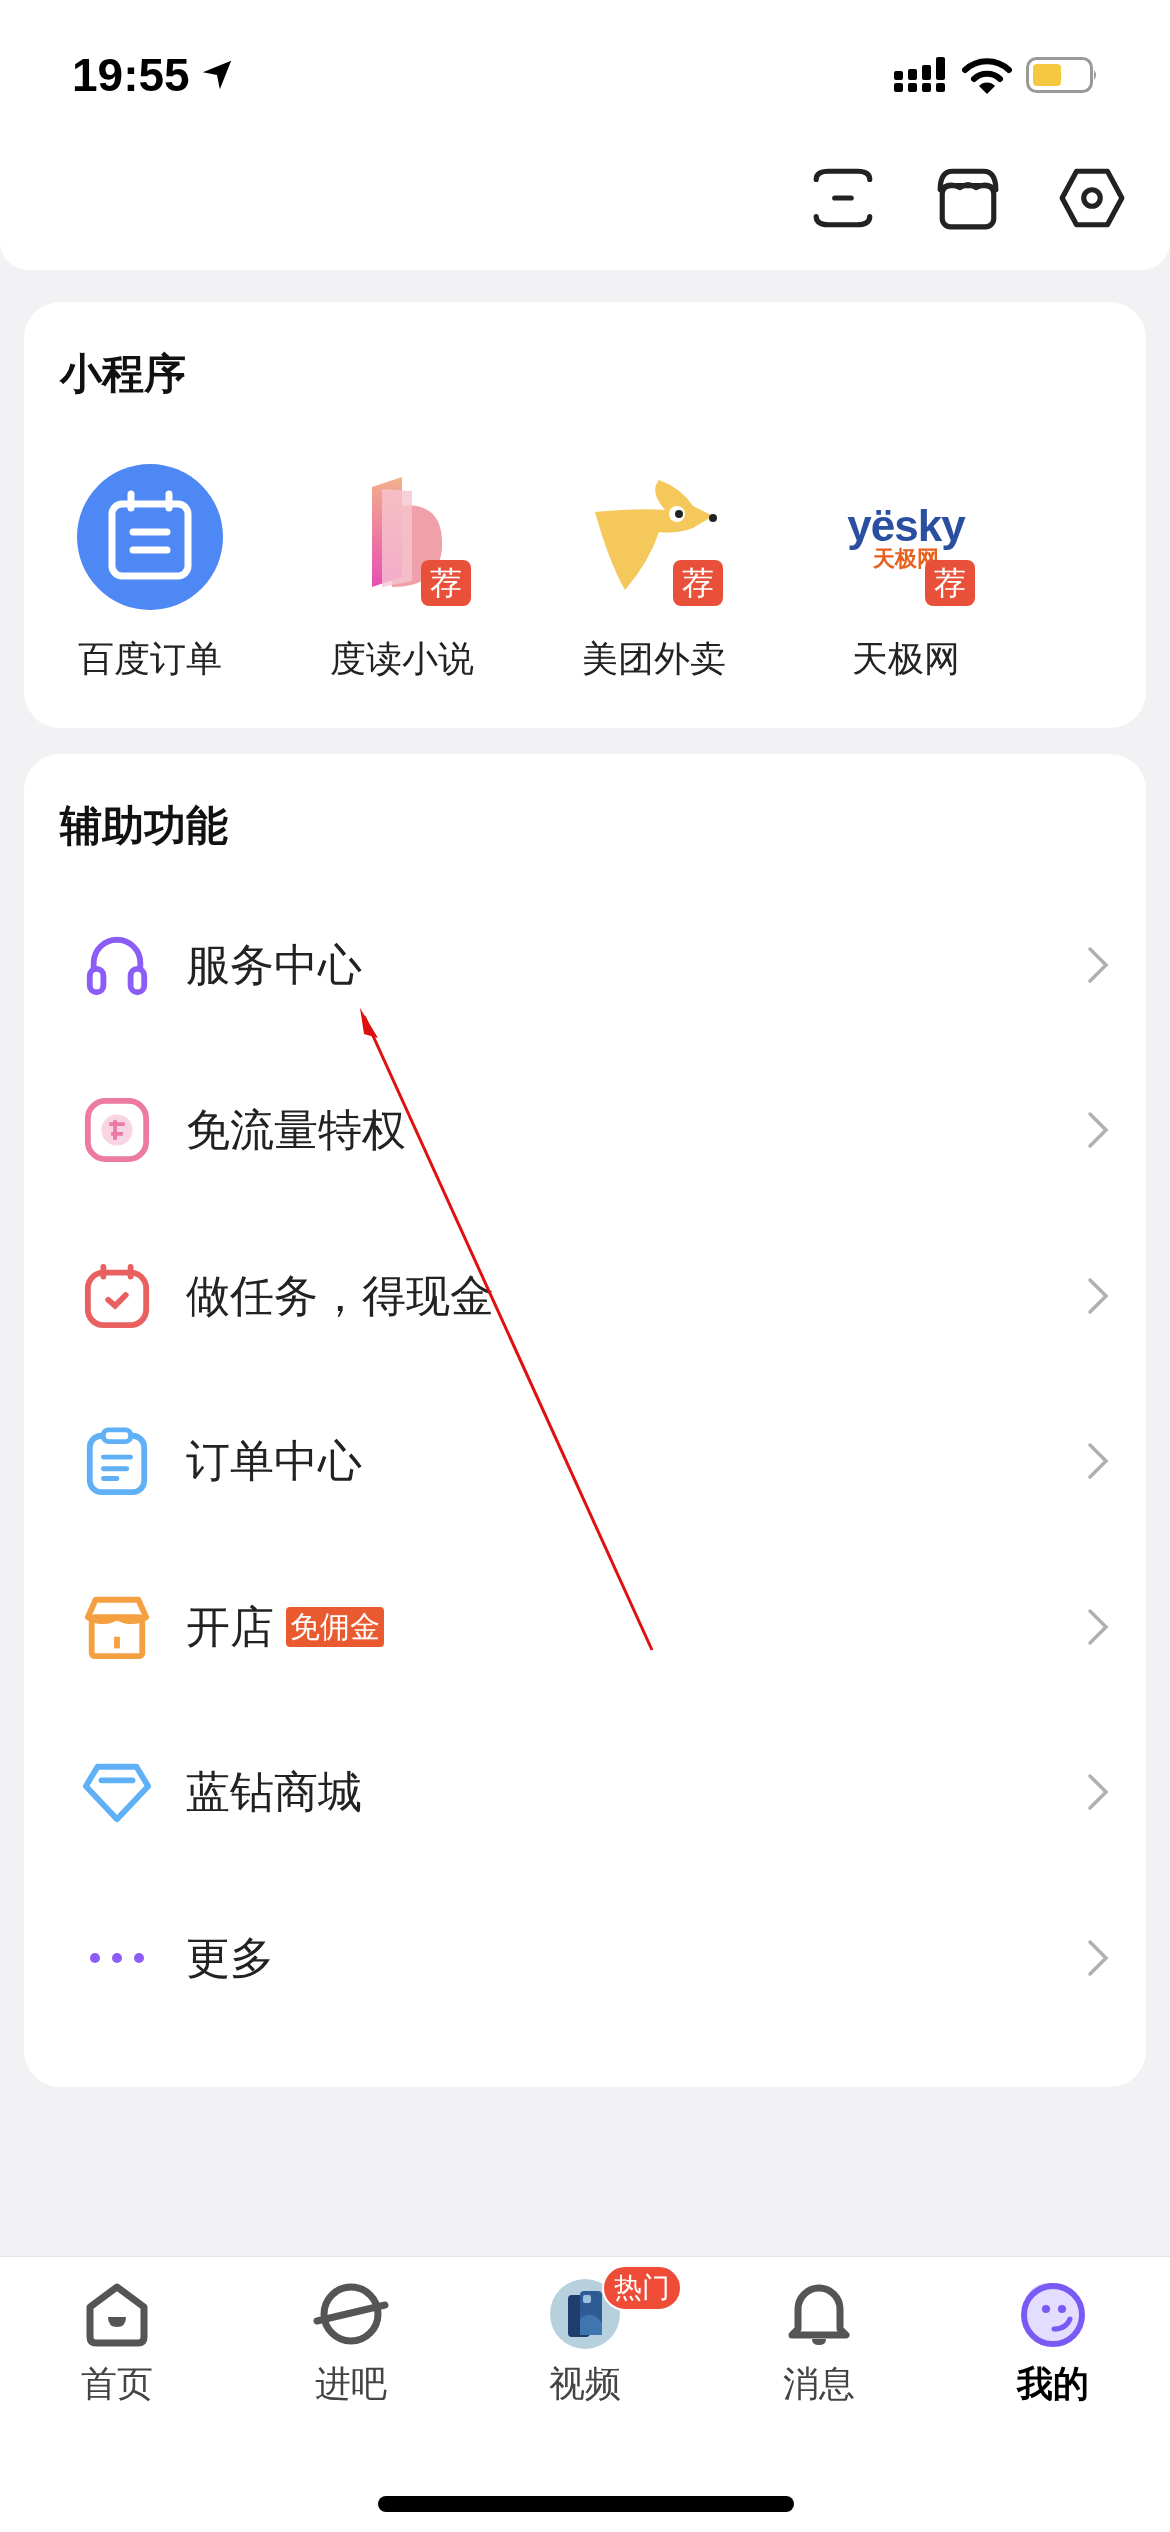  What do you see at coordinates (351, 2338) in the screenshot?
I see `tab: 进吧` at bounding box center [351, 2338].